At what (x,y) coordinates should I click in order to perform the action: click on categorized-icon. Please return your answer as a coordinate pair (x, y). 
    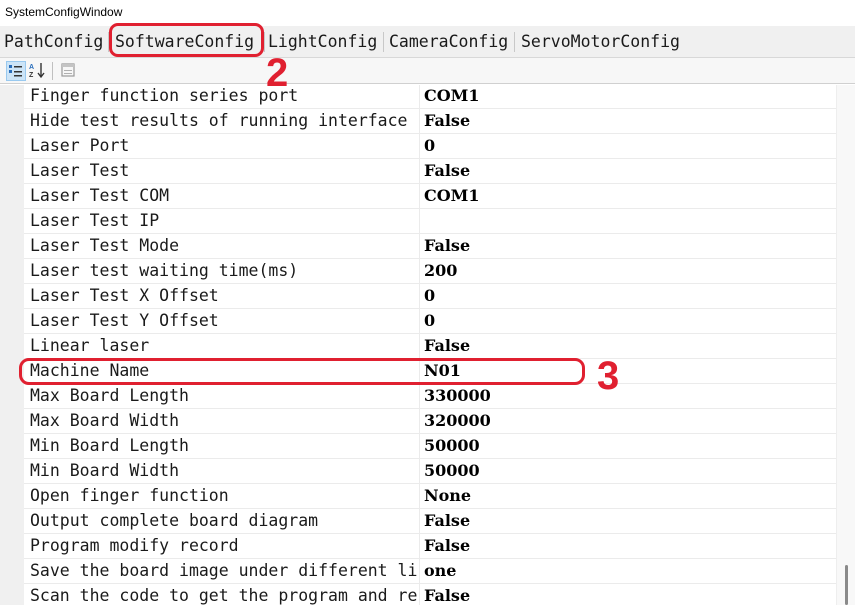
    Looking at the image, I should click on (15, 71).